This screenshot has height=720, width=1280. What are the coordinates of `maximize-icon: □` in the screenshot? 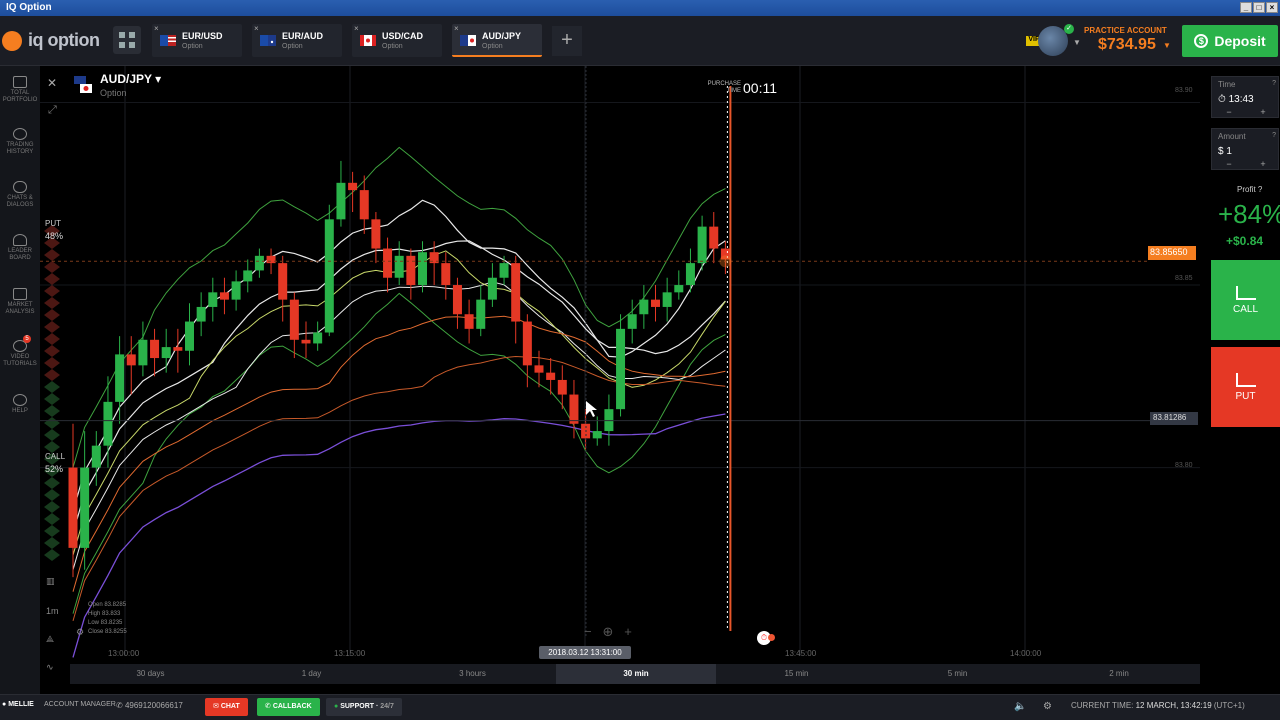 It's located at (1259, 7).